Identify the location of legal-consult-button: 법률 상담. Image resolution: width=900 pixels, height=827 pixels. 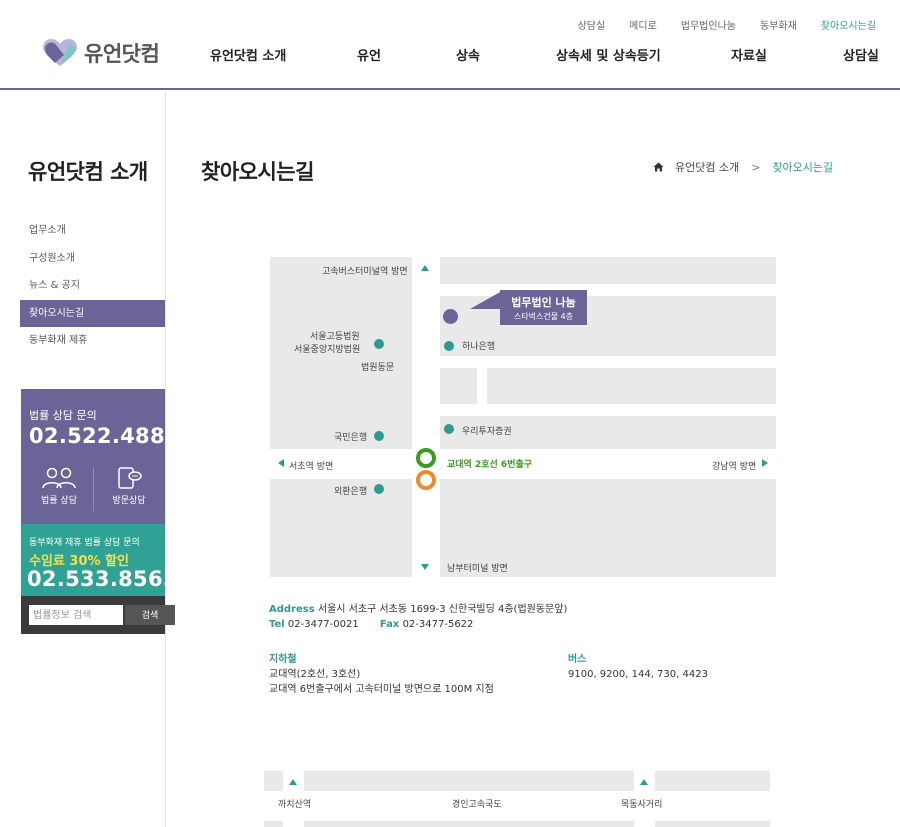
(59, 486).